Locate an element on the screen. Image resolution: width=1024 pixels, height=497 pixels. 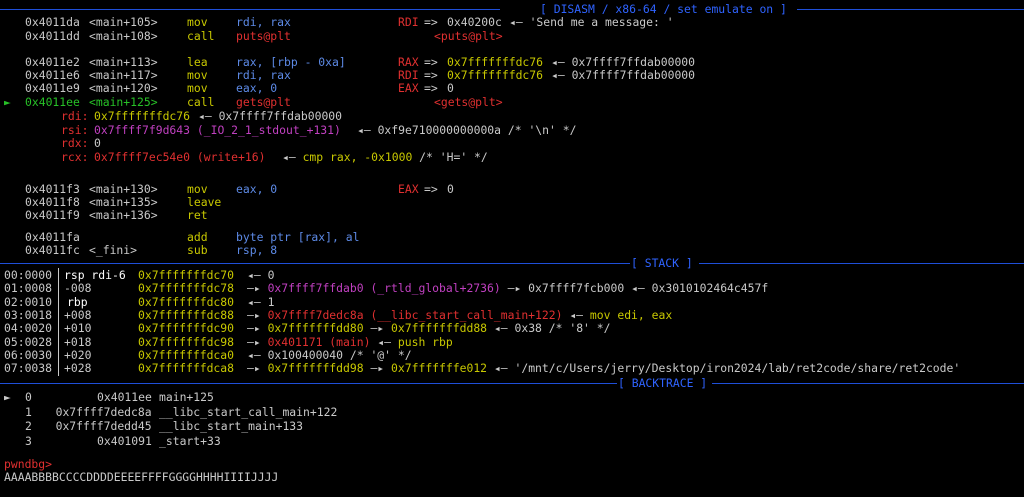
anno-value: 0x40200c is located at coordinates (474, 22).